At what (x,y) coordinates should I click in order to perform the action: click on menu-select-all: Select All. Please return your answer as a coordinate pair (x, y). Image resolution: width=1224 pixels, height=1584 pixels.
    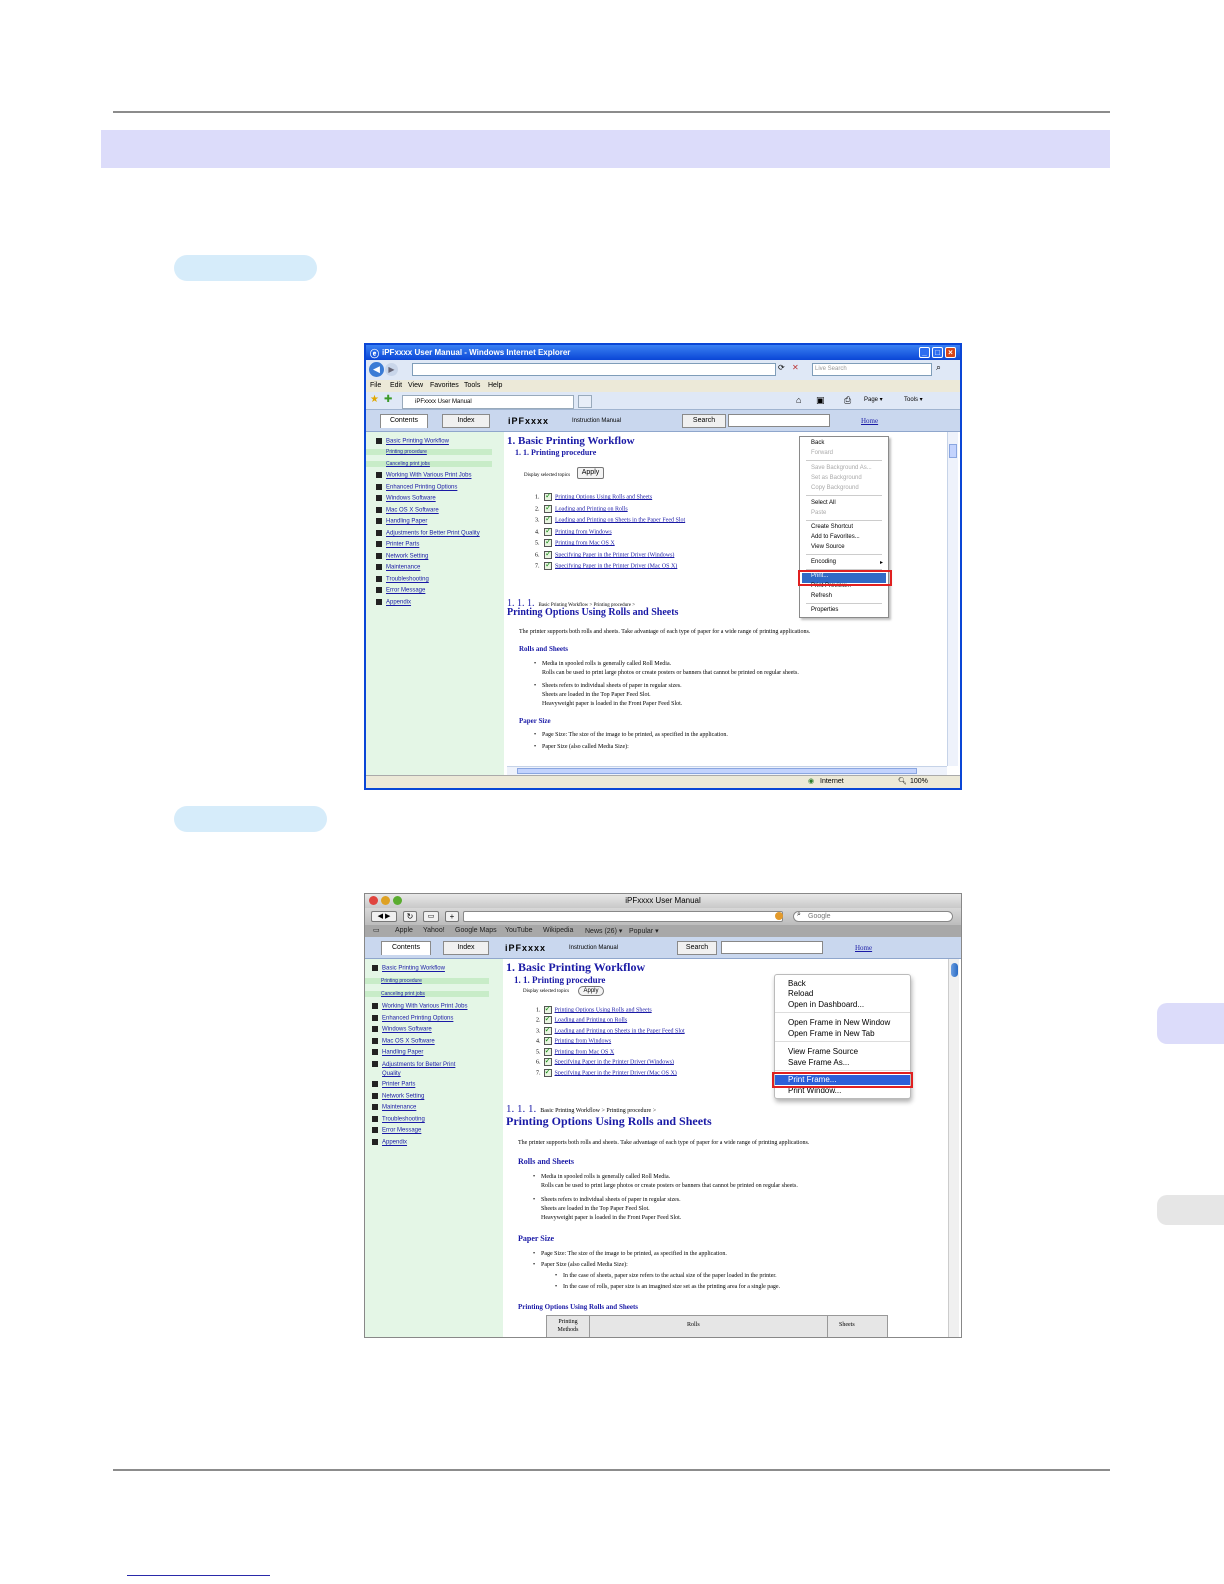
    Looking at the image, I should click on (844, 503).